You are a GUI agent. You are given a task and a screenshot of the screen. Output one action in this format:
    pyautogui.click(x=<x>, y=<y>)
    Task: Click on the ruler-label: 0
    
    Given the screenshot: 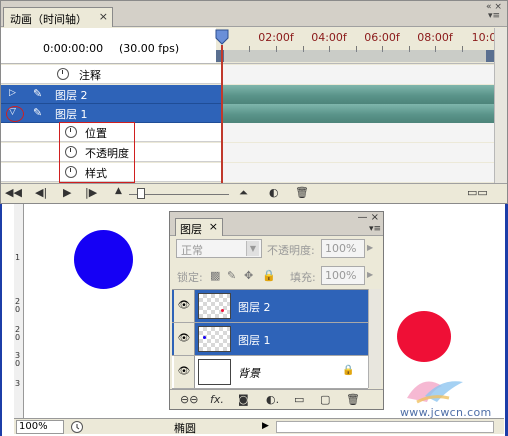 What is the action you would take?
    pyautogui.click(x=18, y=337)
    